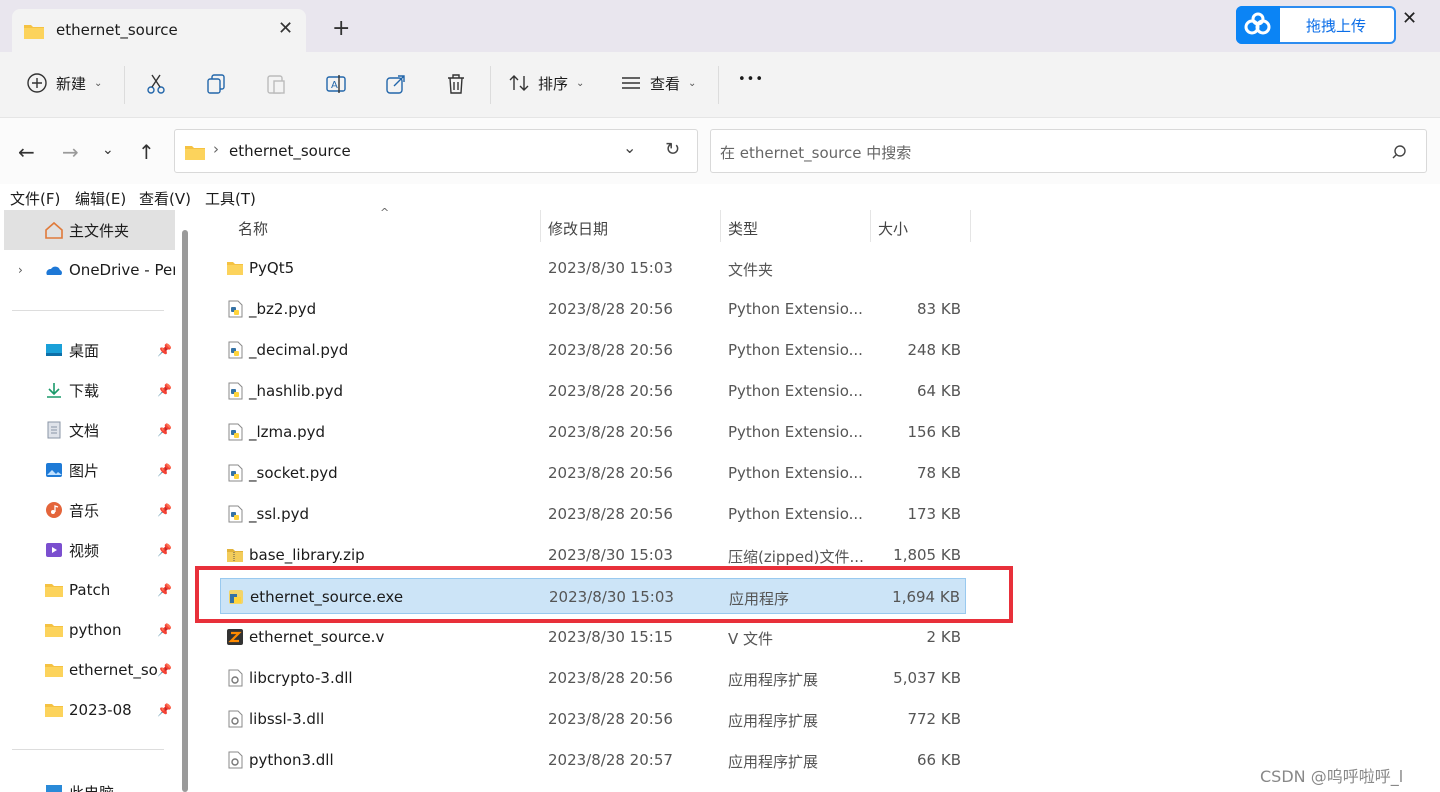 The width and height of the screenshot is (1440, 792). Describe the element at coordinates (672, 149) in the screenshot. I see `refresh-icon: ↻` at that location.